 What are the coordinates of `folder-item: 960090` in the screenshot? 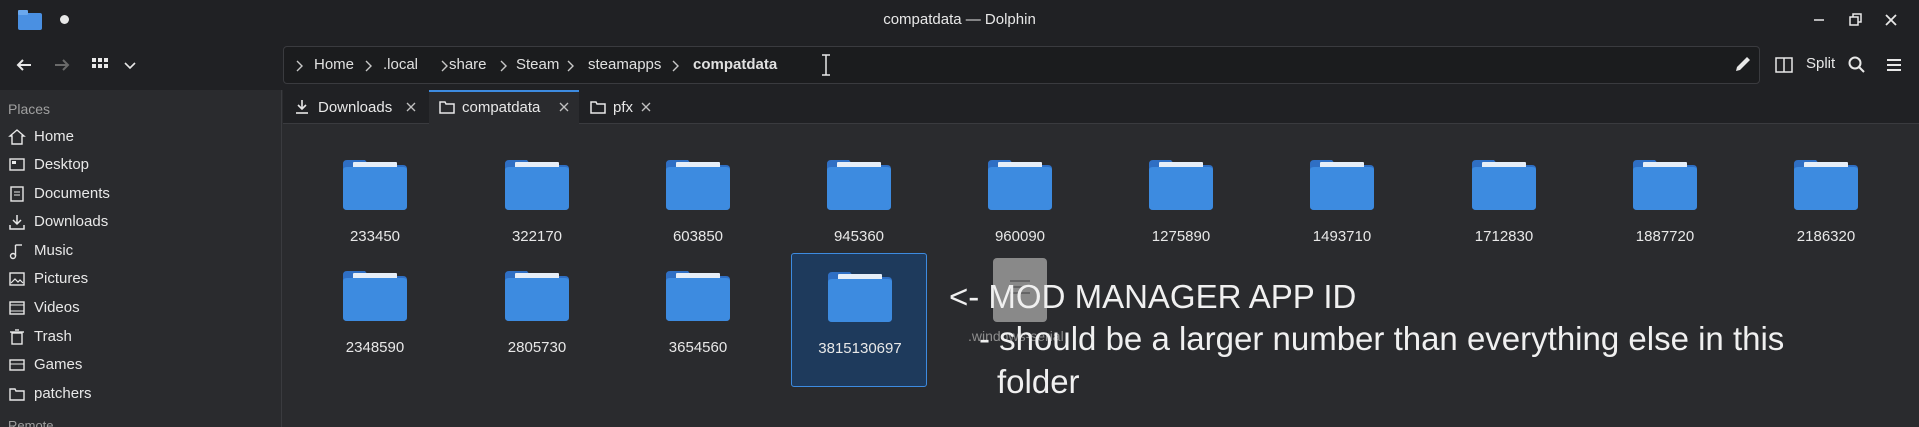 It's located at (1020, 203).